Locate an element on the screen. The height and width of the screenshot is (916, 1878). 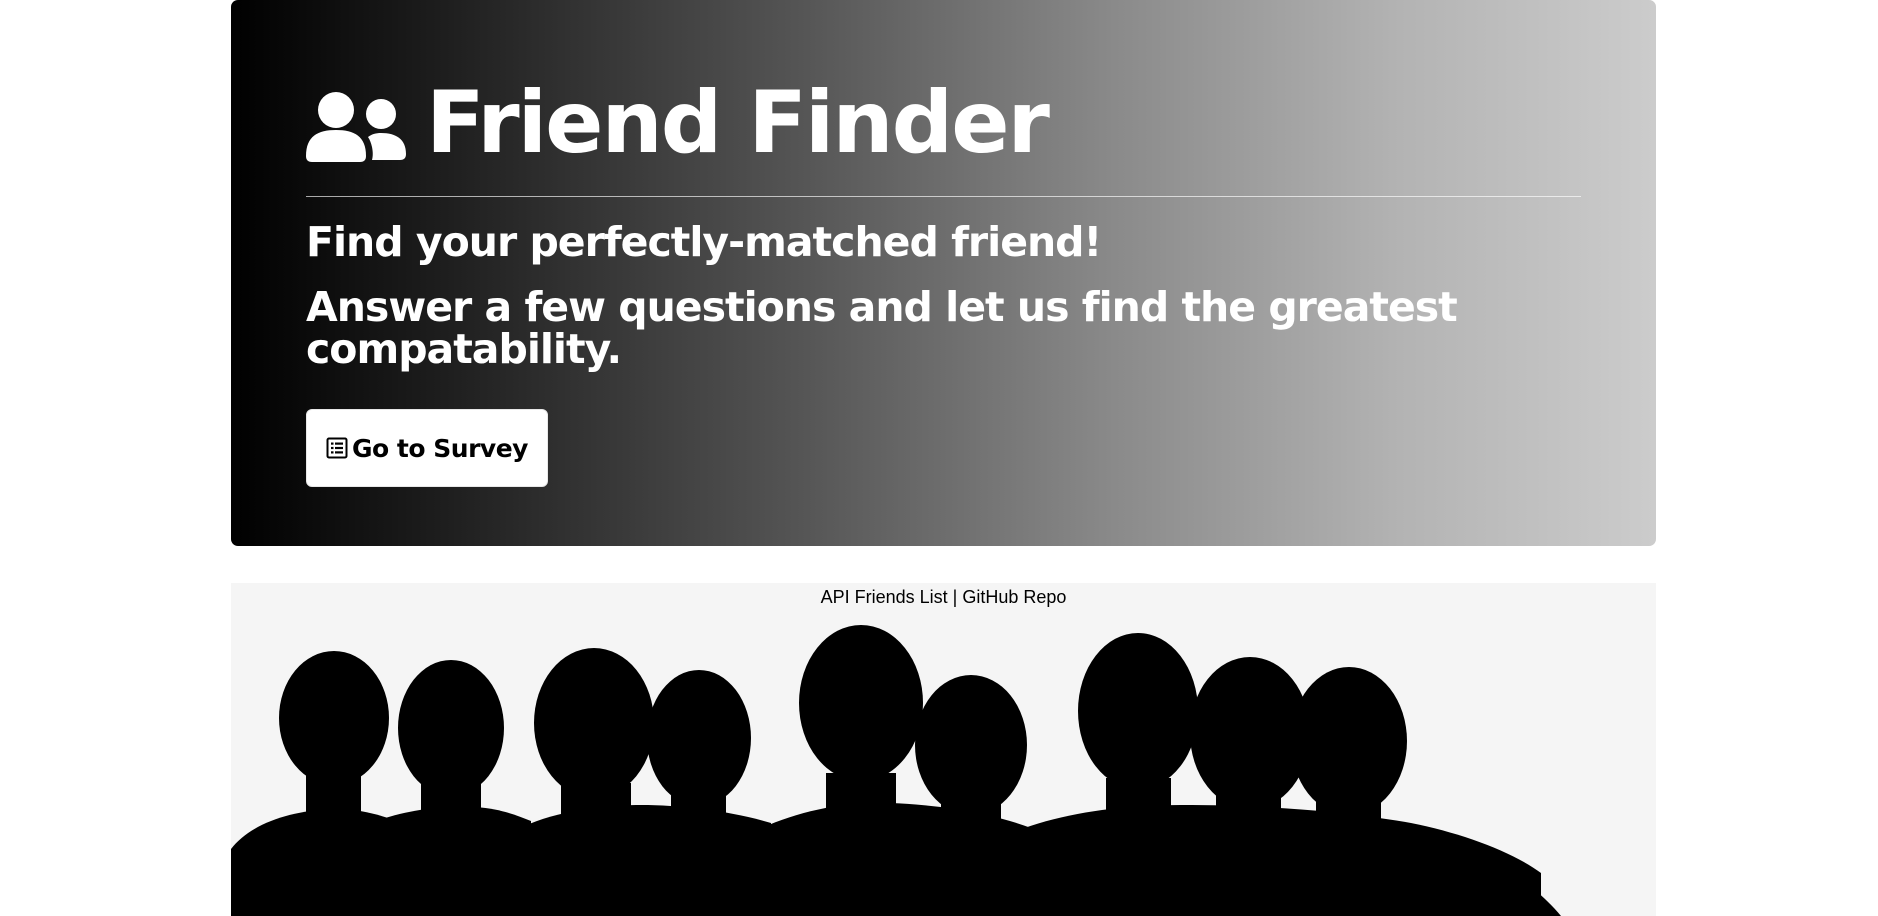
go-to-survey-button: Go to Survey is located at coordinates (427, 448).